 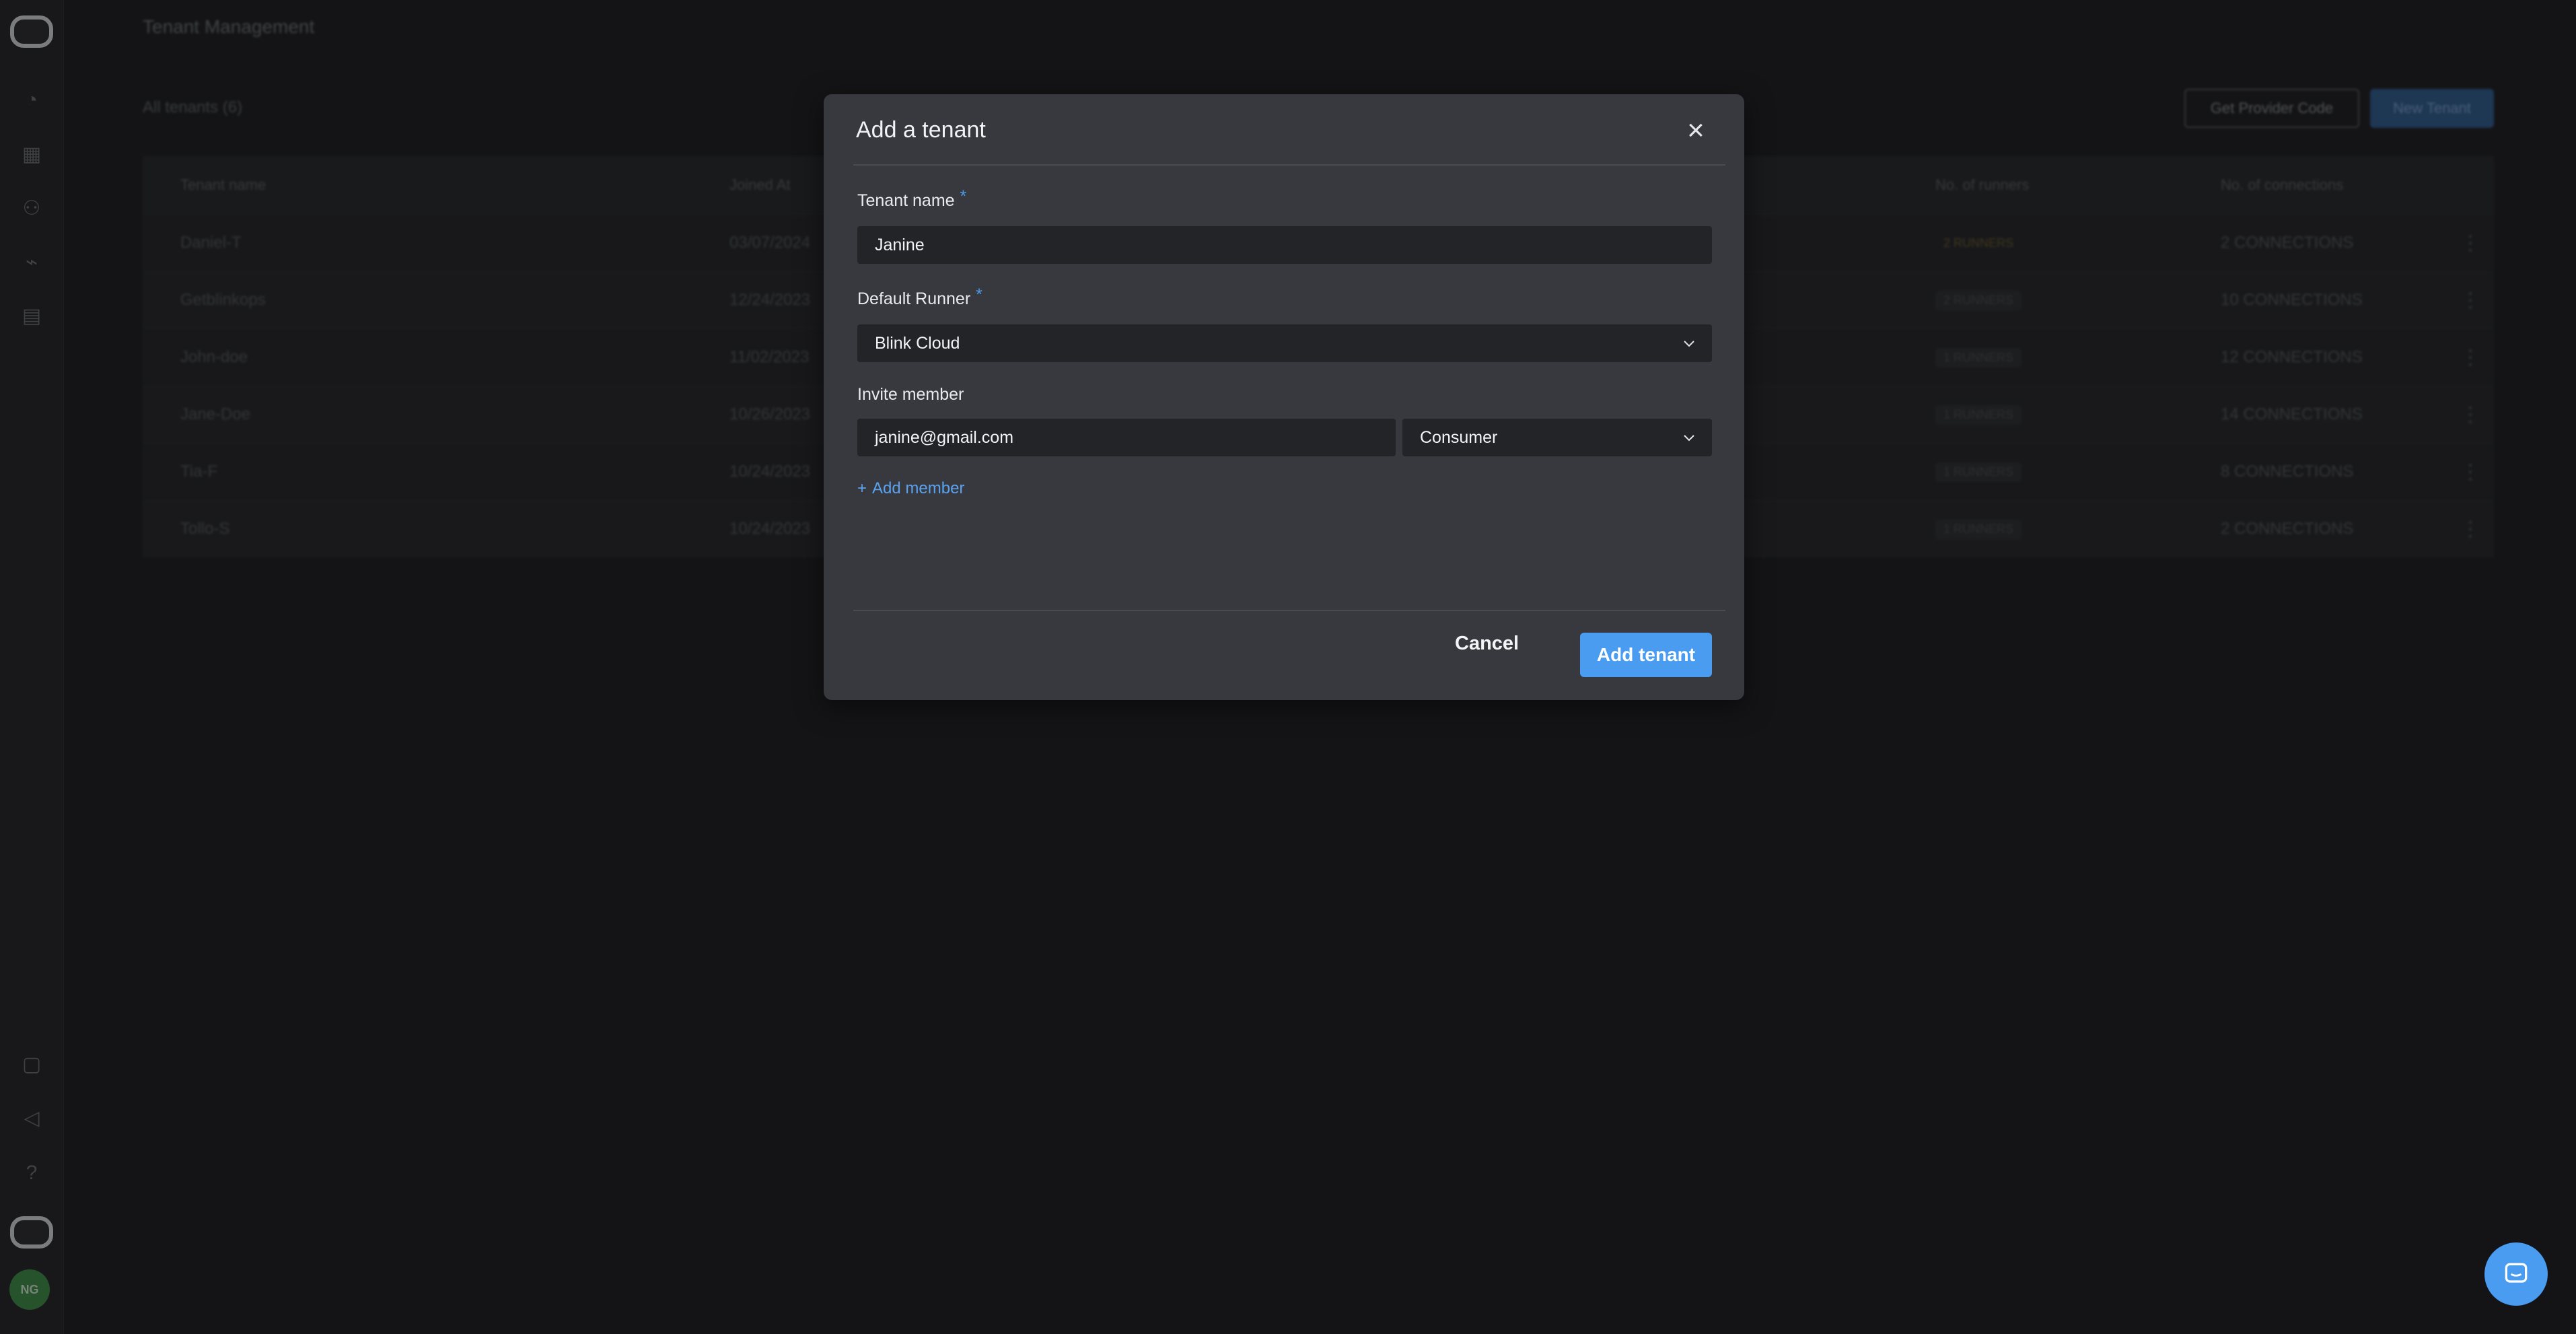 What do you see at coordinates (1696, 130) in the screenshot?
I see `close-icon: ×` at bounding box center [1696, 130].